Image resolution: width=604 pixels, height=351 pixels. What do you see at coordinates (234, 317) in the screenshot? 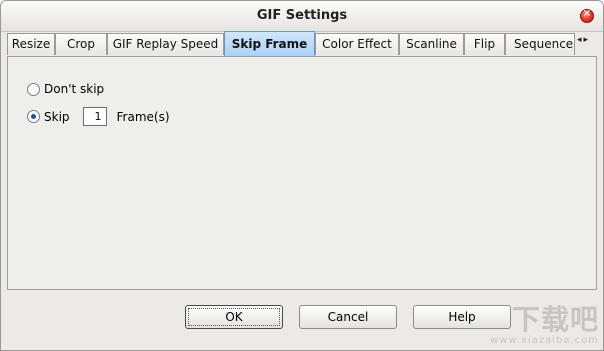
I see `ok-button: OK` at bounding box center [234, 317].